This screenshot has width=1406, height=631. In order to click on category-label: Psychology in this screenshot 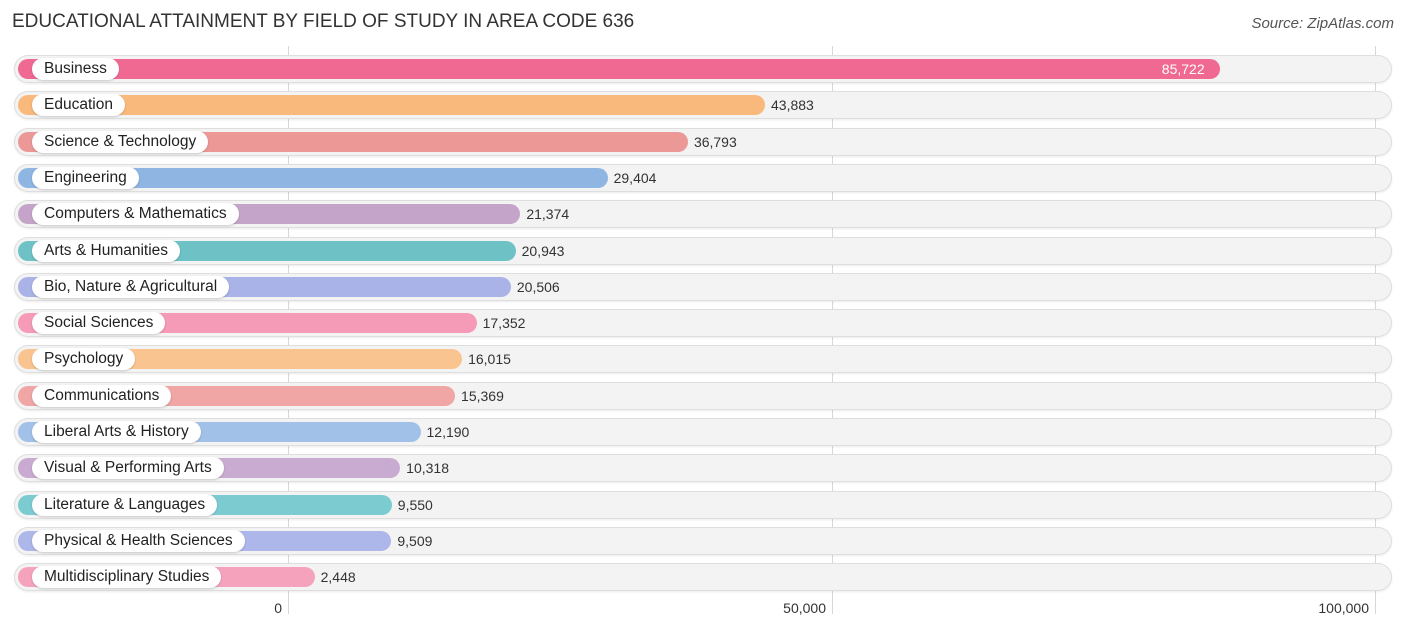, I will do `click(84, 359)`.